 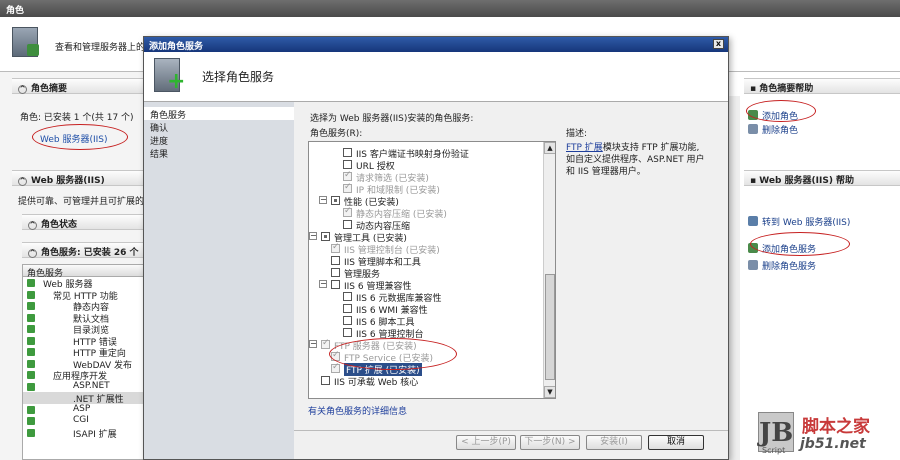 What do you see at coordinates (84, 387) in the screenshot?
I see `list-item: ASP.NET` at bounding box center [84, 387].